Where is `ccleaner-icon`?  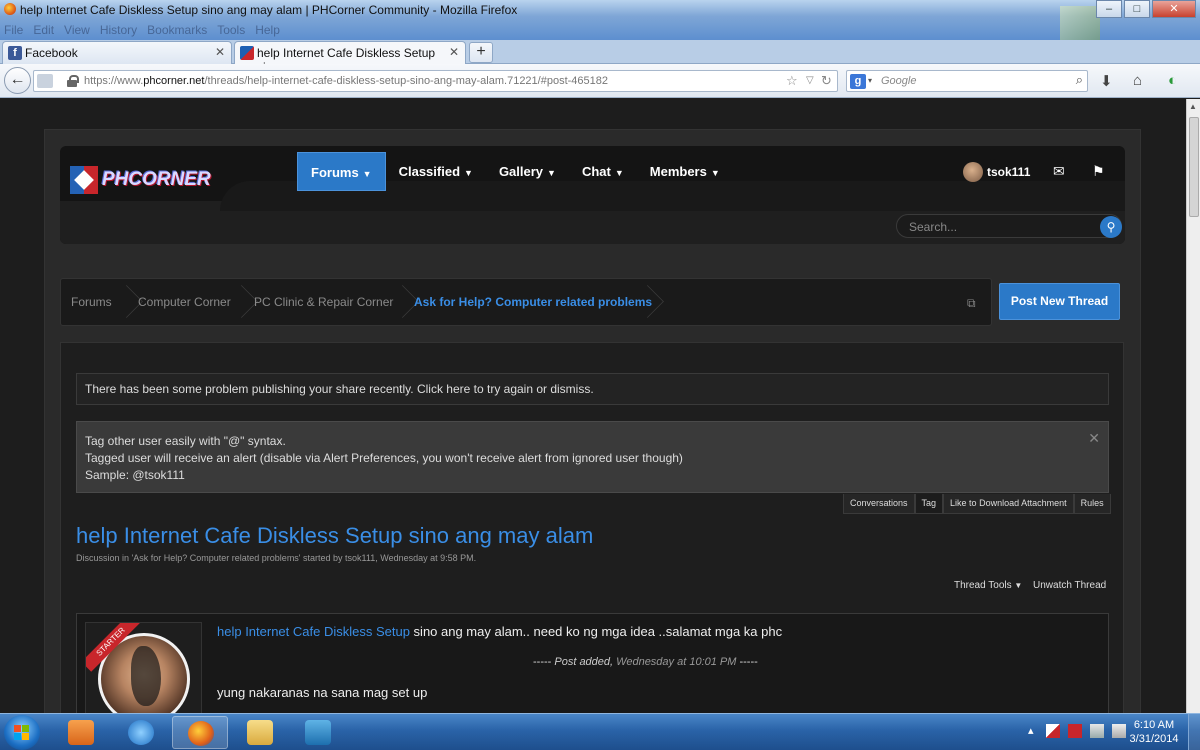
ccleaner-icon is located at coordinates (318, 732).